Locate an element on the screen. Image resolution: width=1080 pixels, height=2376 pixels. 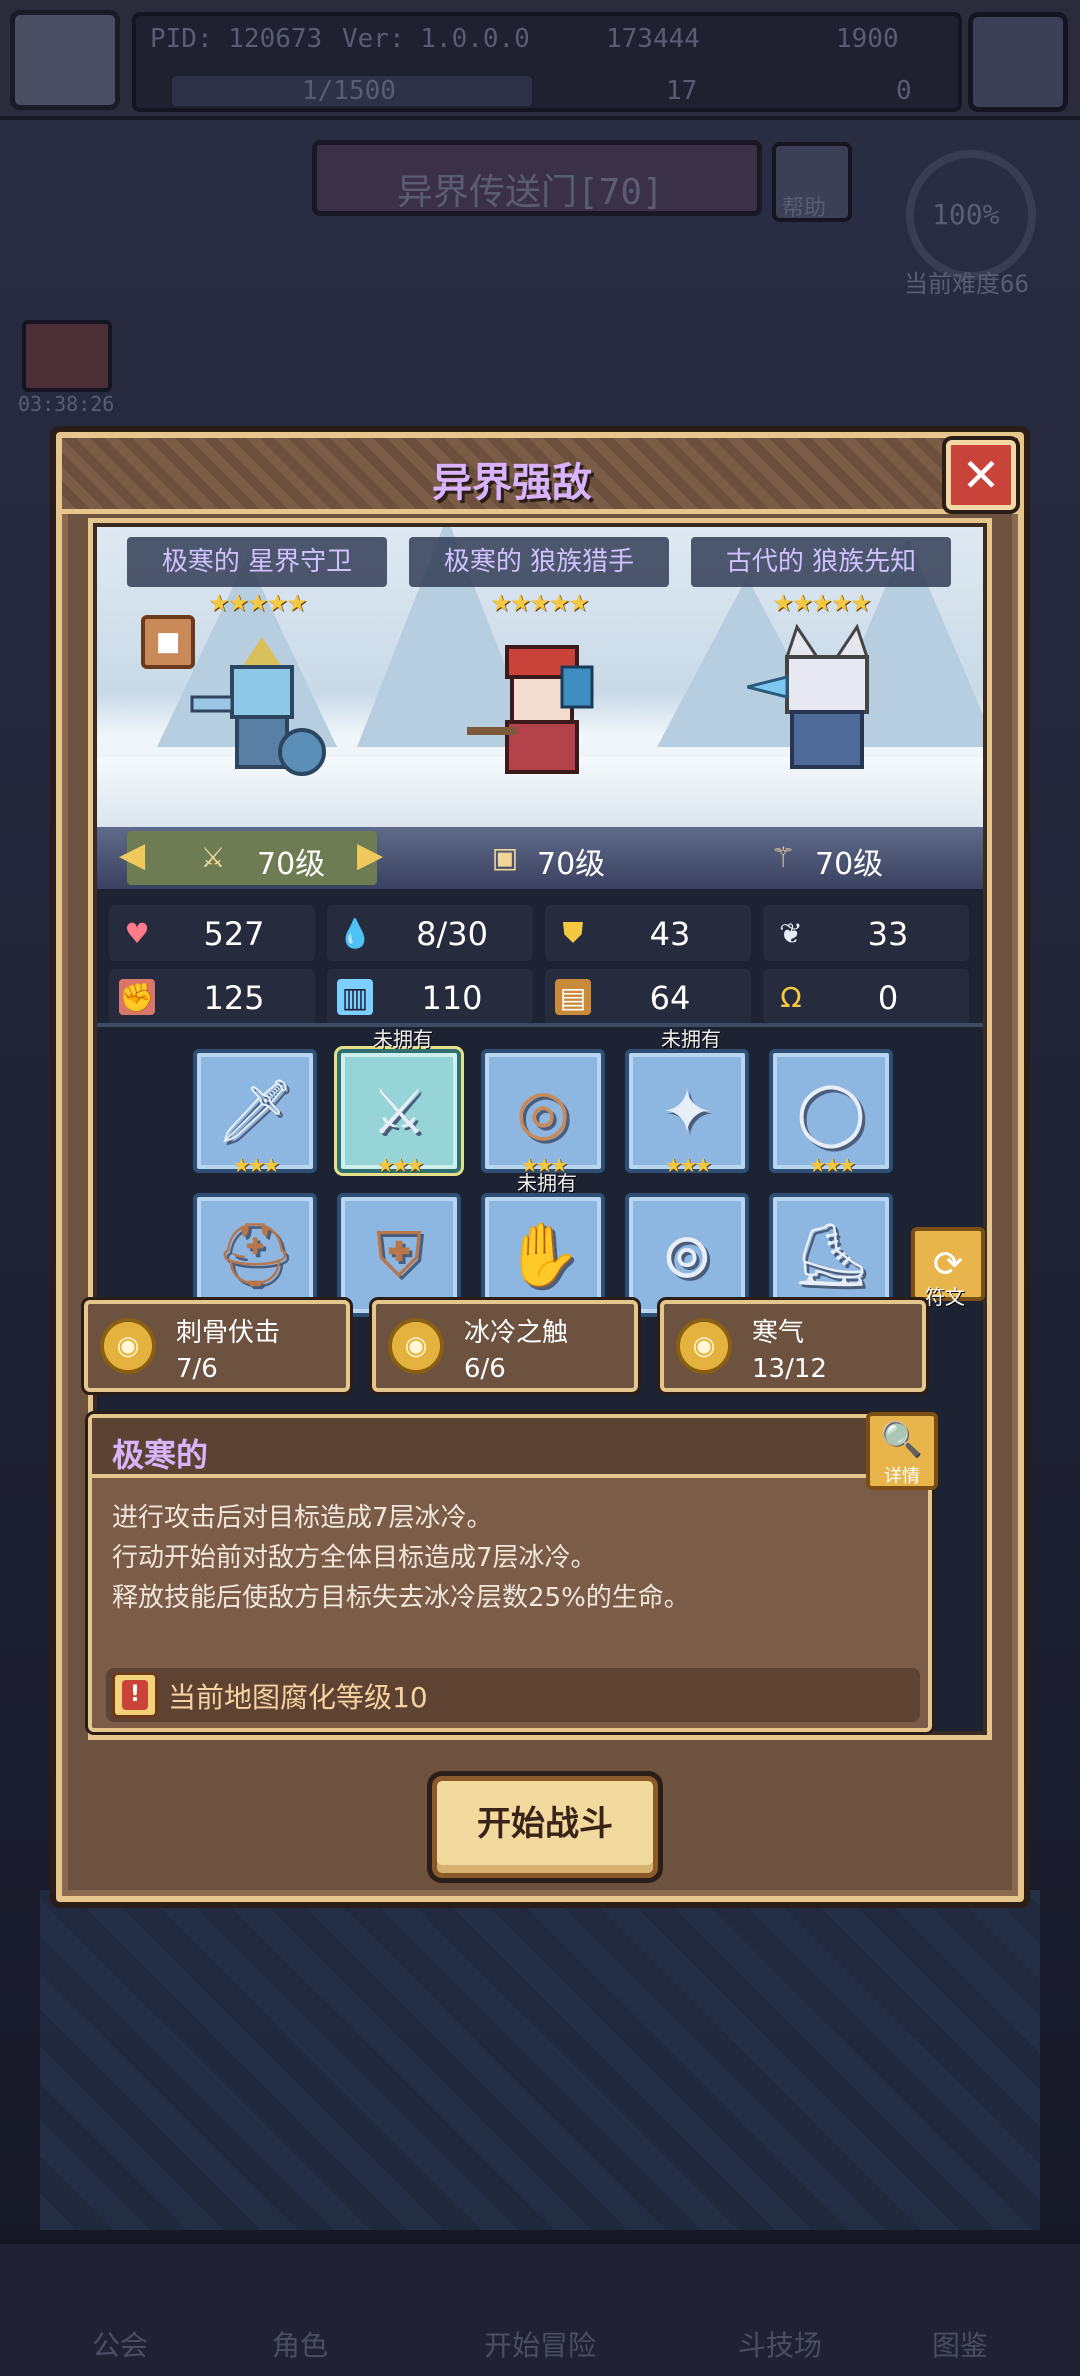
boots-icon: ⛸ is located at coordinates (831, 1254).